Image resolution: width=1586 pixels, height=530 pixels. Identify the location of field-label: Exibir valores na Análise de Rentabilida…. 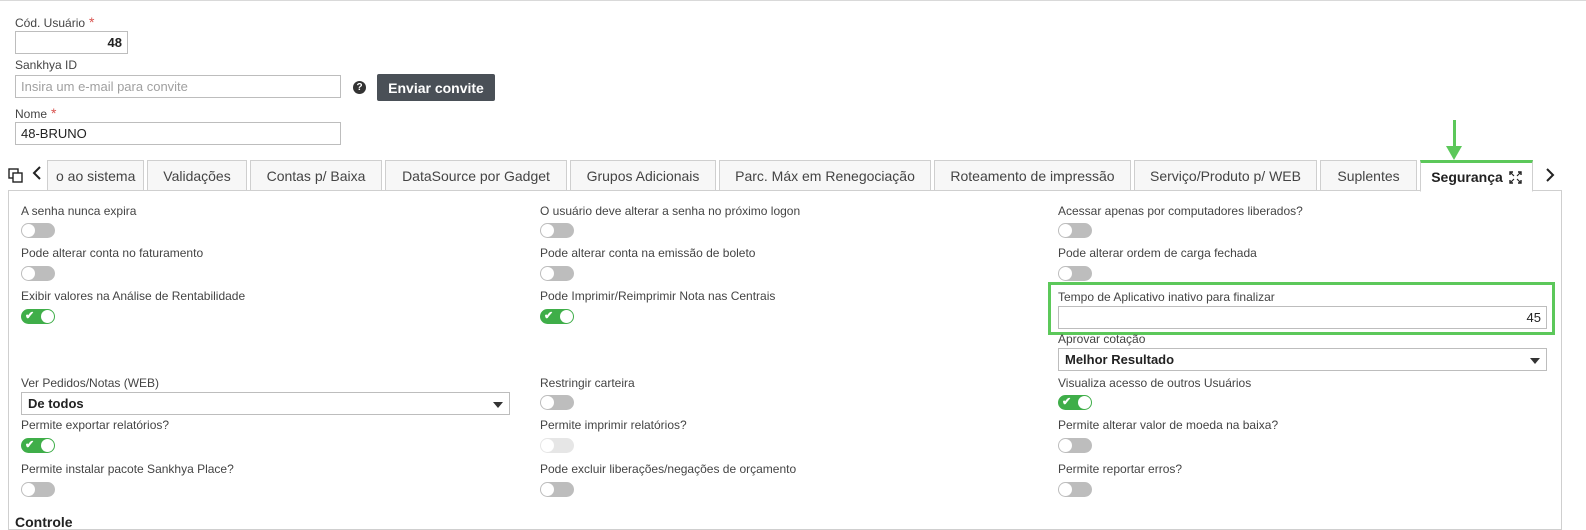
(133, 296).